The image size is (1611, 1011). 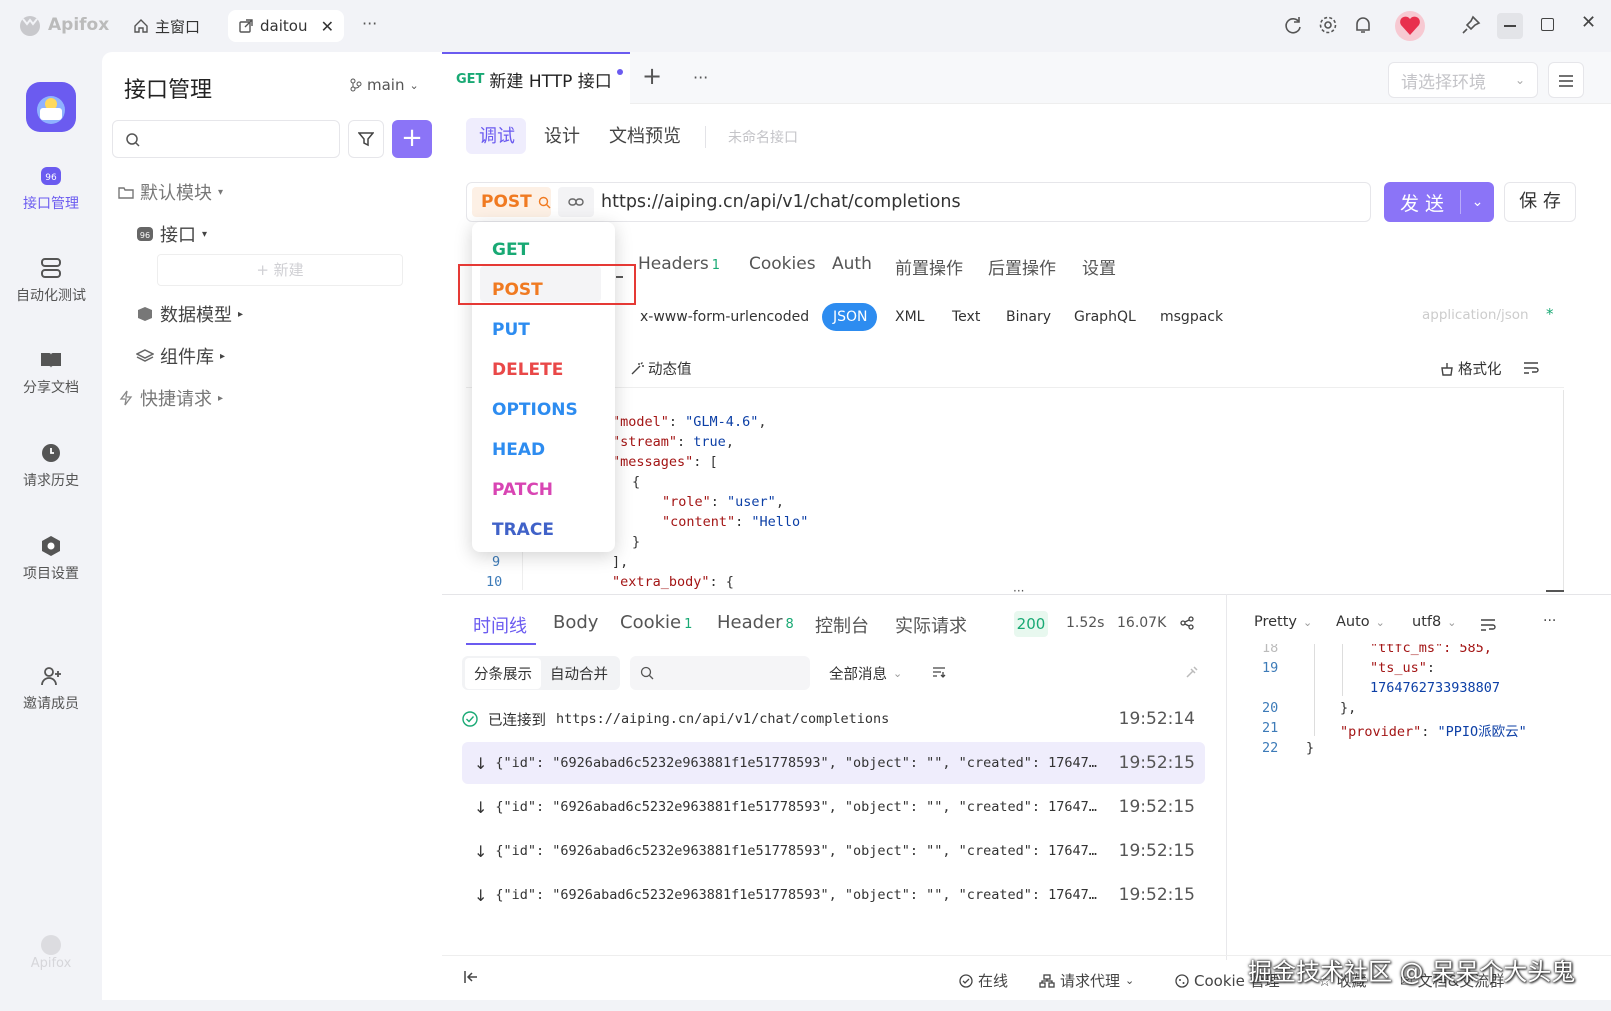 I want to click on body-type-urlencoded: x-www-form-urlencoded, so click(x=724, y=317).